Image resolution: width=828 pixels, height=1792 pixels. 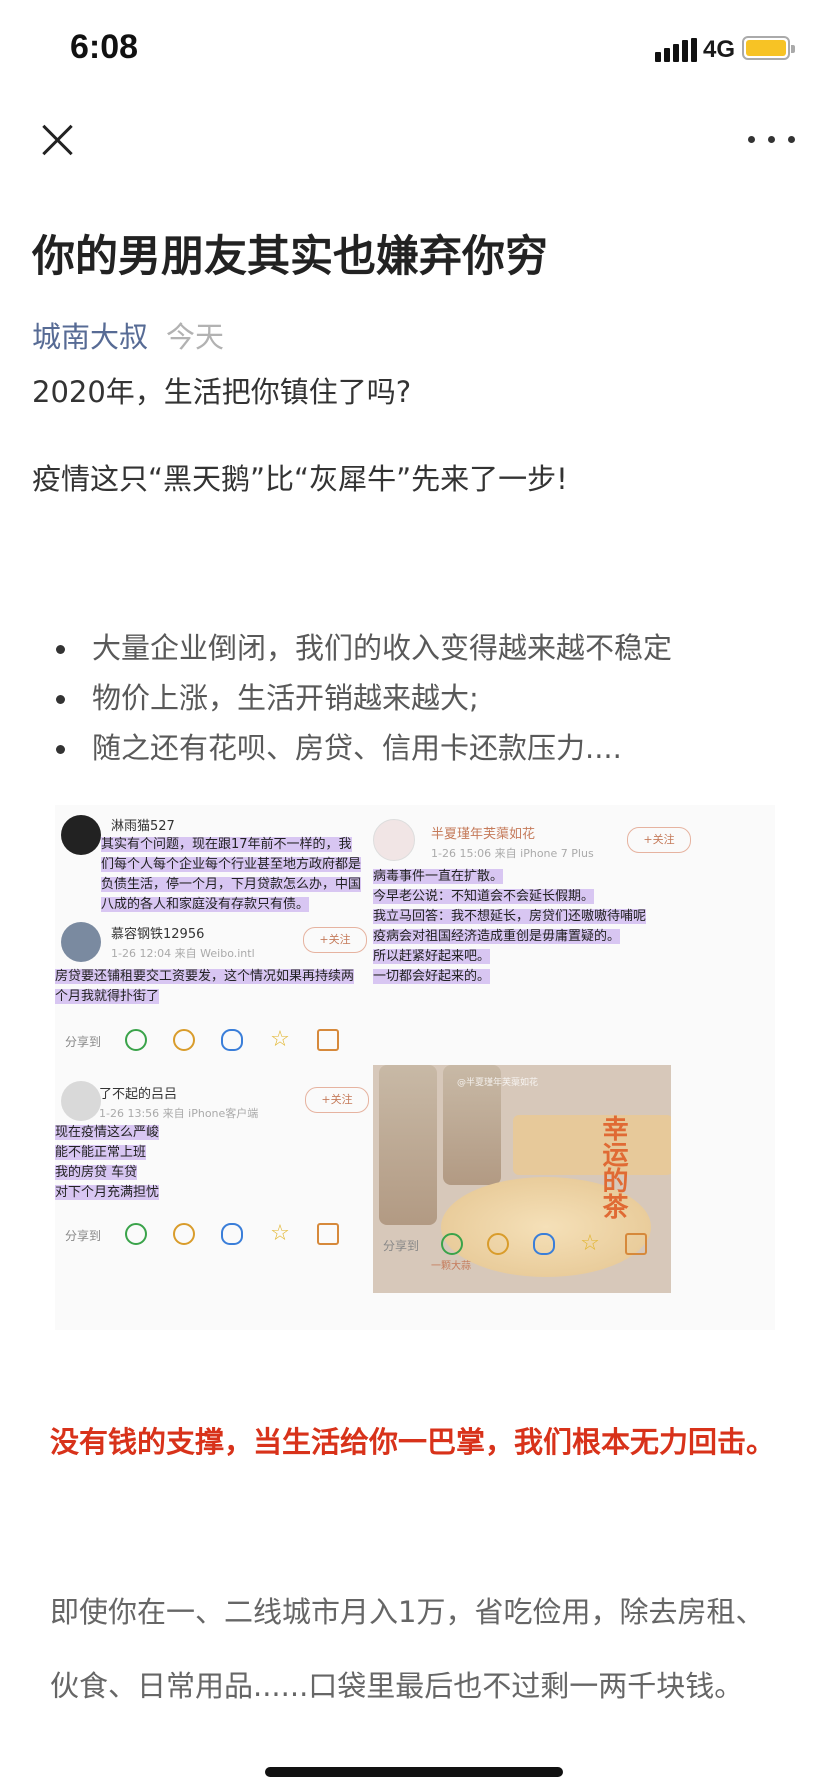 What do you see at coordinates (104, 47) in the screenshot?
I see `status-time: 6:08` at bounding box center [104, 47].